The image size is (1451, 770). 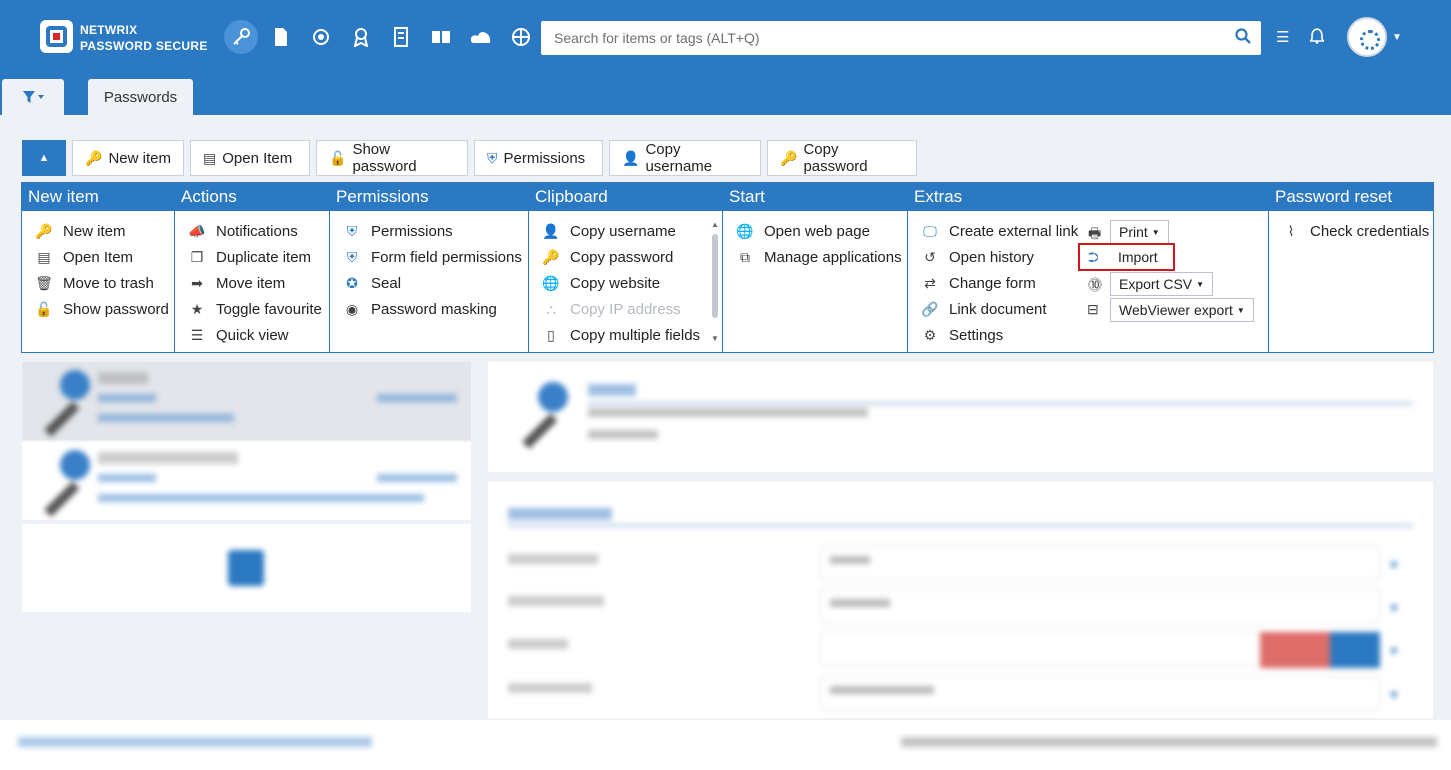 What do you see at coordinates (635, 335) in the screenshot?
I see `ribbon-item-label: Copy multiple fields` at bounding box center [635, 335].